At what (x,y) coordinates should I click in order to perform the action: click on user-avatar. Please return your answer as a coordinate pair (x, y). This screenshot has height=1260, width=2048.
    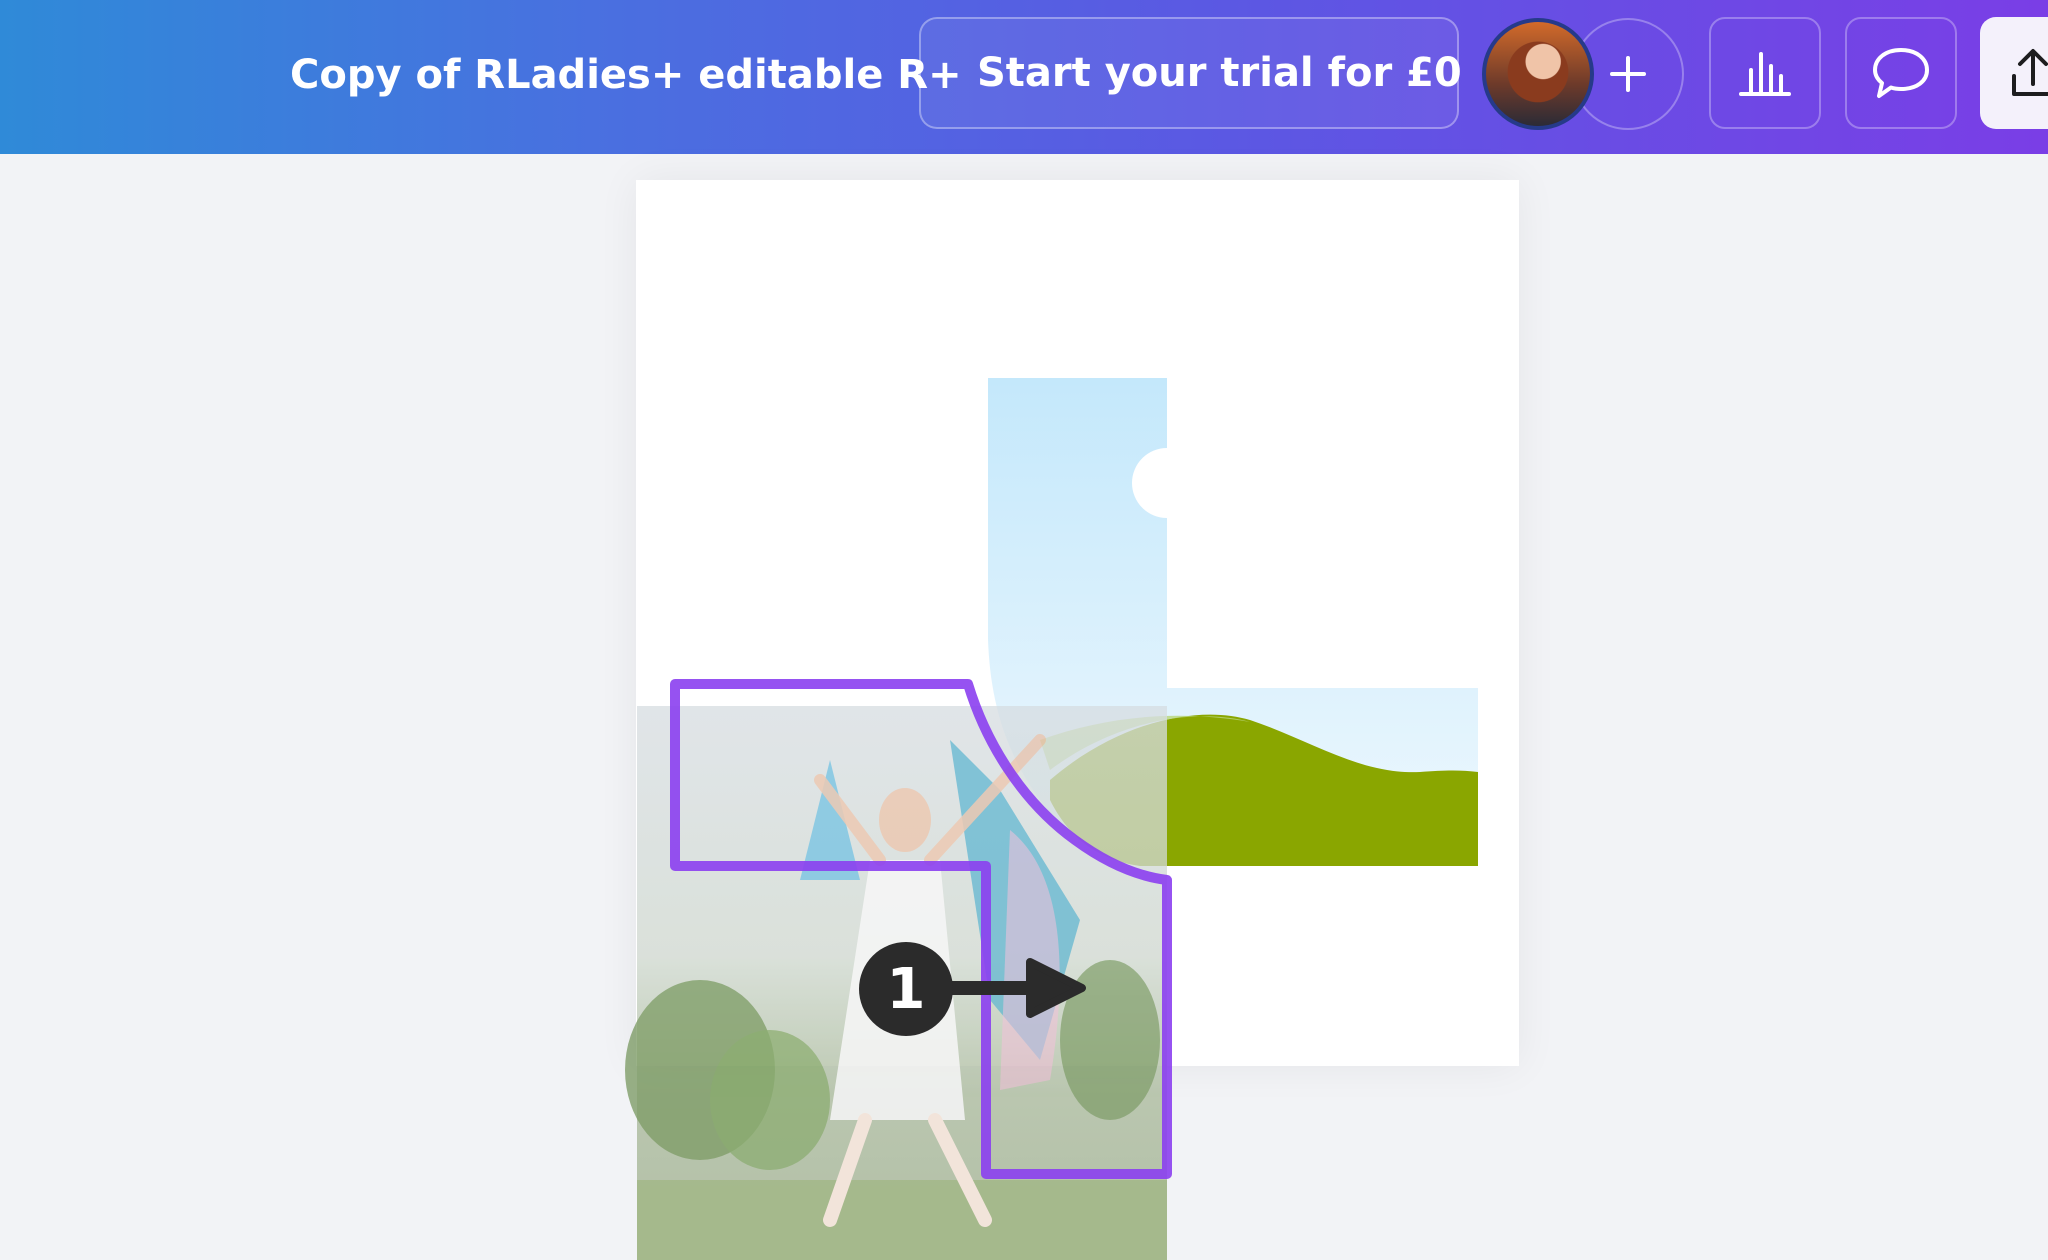
    Looking at the image, I should click on (1538, 74).